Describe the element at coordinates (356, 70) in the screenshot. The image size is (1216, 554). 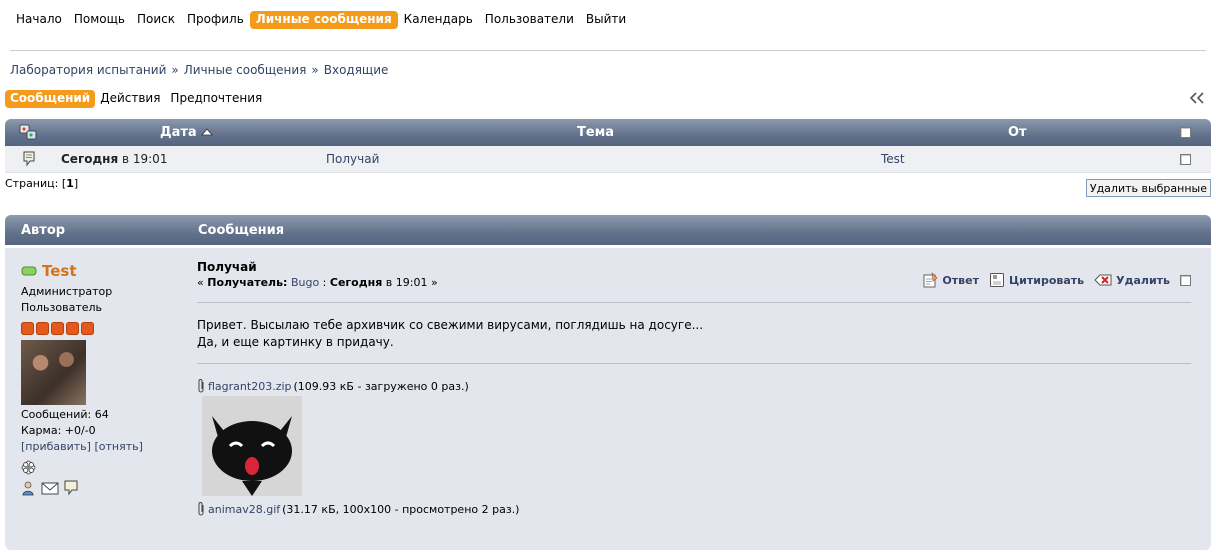
I see `breadcrumb-inbox: Входящие` at that location.